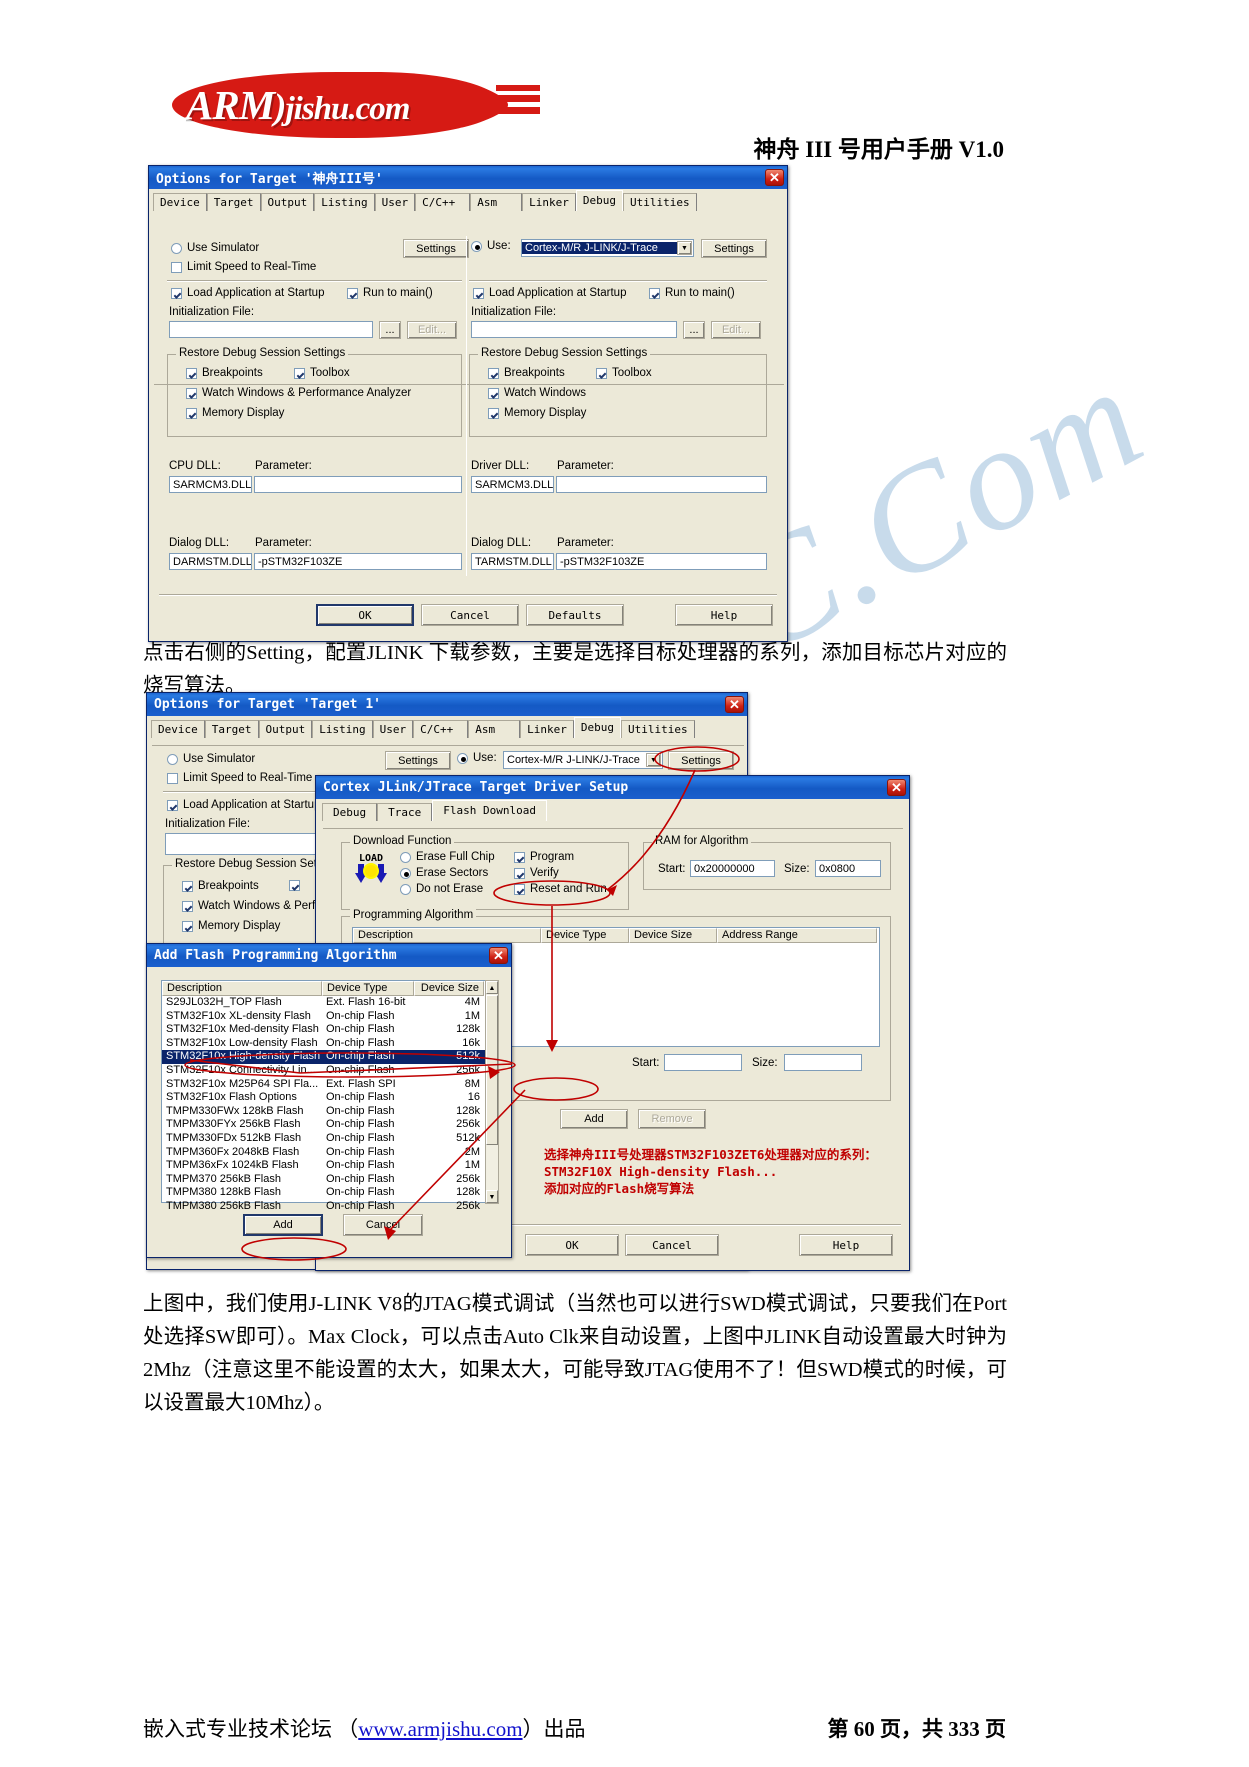  I want to click on left-load-app-checkbox: Load Application at Startup, so click(247, 293).